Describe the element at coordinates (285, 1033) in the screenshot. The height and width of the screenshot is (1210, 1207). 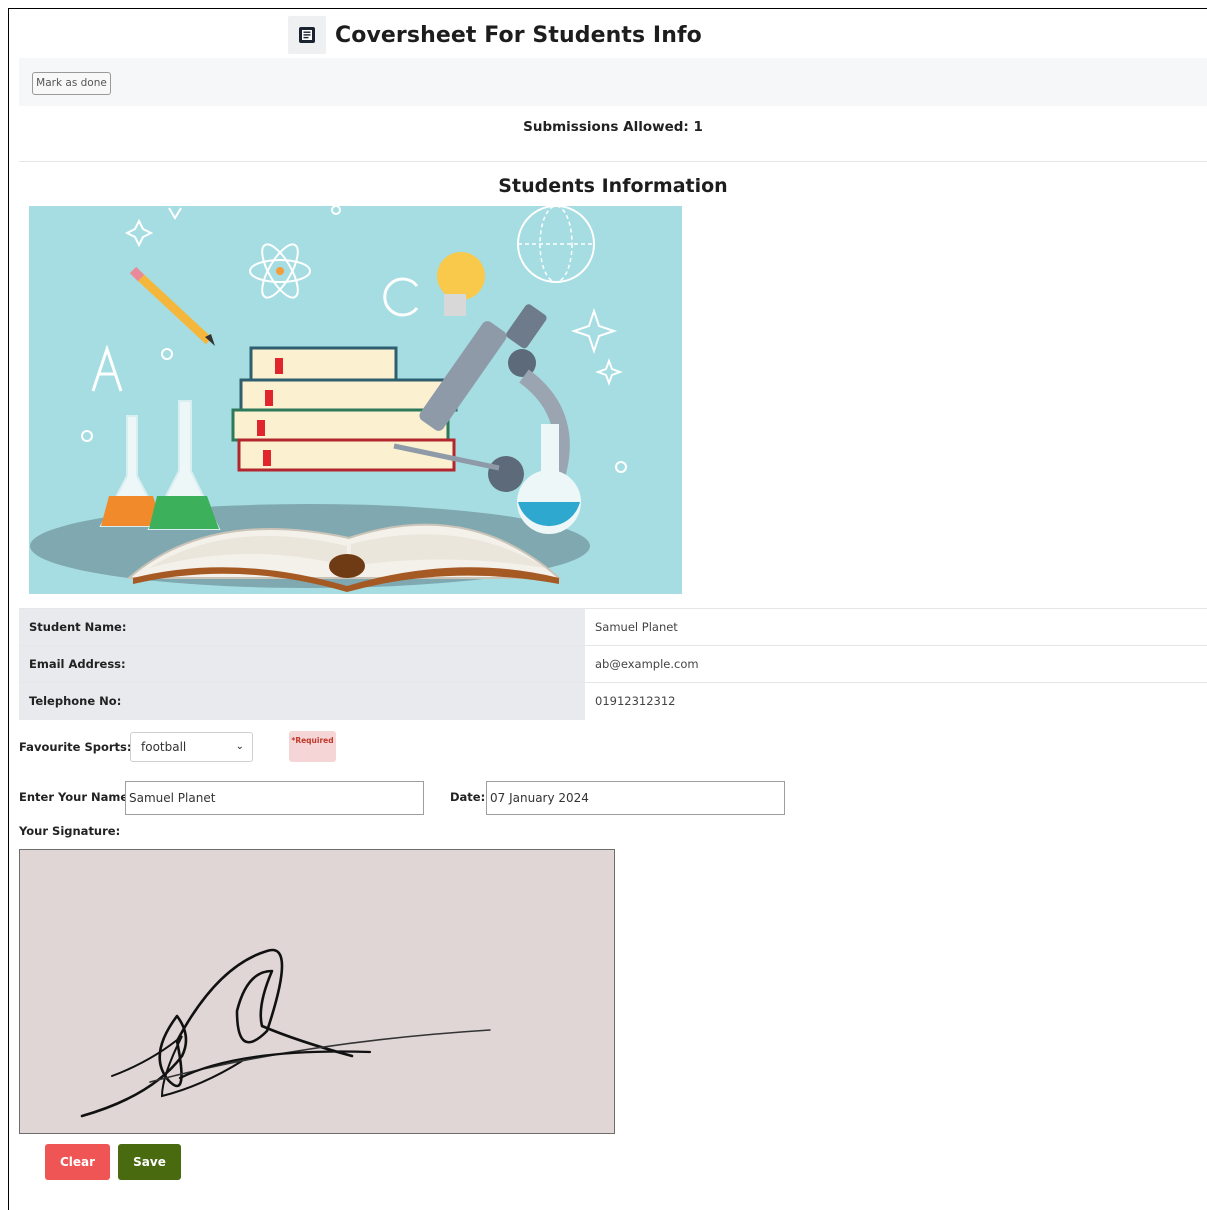
I see `signature-drawing` at that location.